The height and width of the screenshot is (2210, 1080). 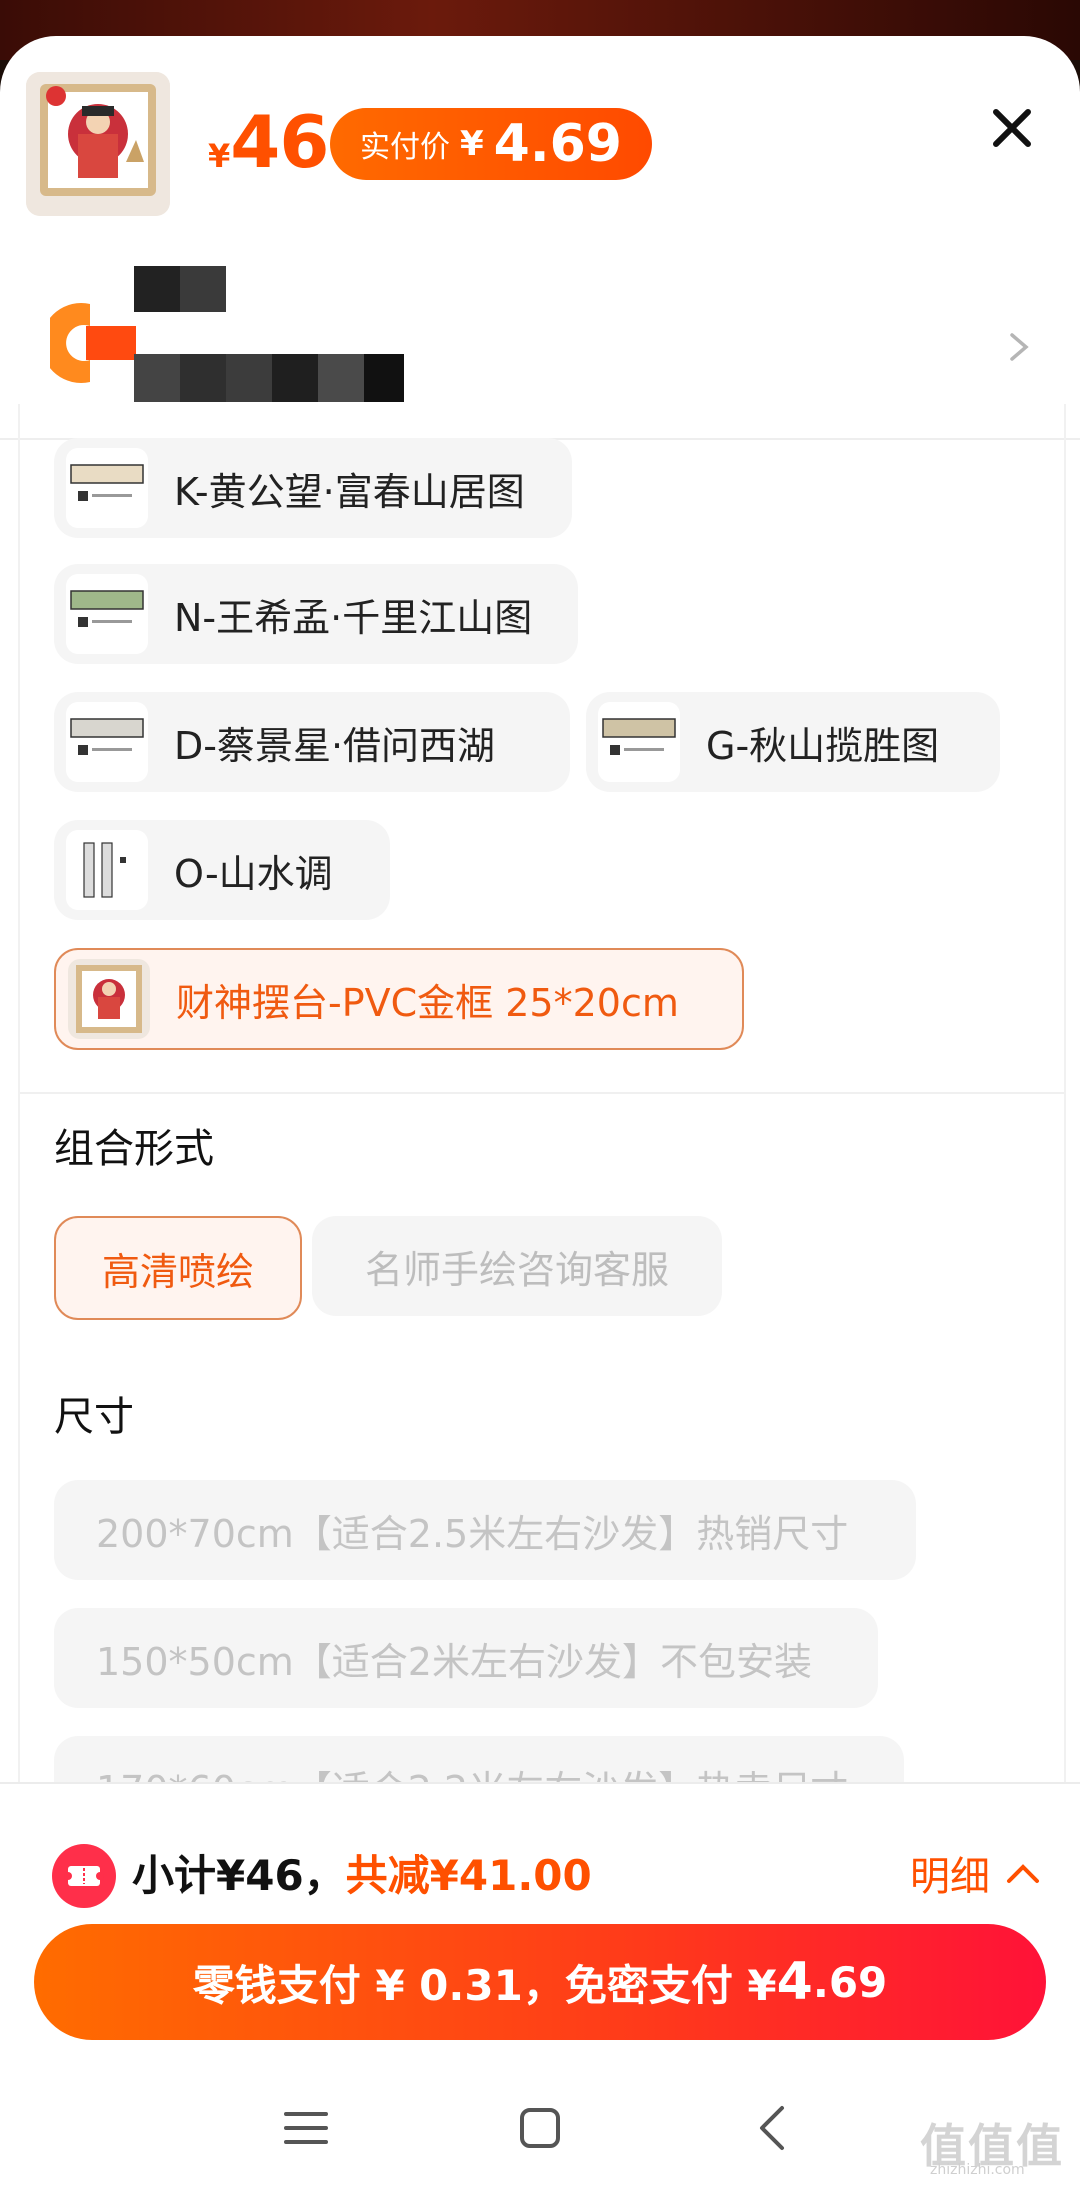 I want to click on size-option-200x70: 200*70cm【适合2.5米左右沙发】热销尺寸, so click(x=485, y=1530).